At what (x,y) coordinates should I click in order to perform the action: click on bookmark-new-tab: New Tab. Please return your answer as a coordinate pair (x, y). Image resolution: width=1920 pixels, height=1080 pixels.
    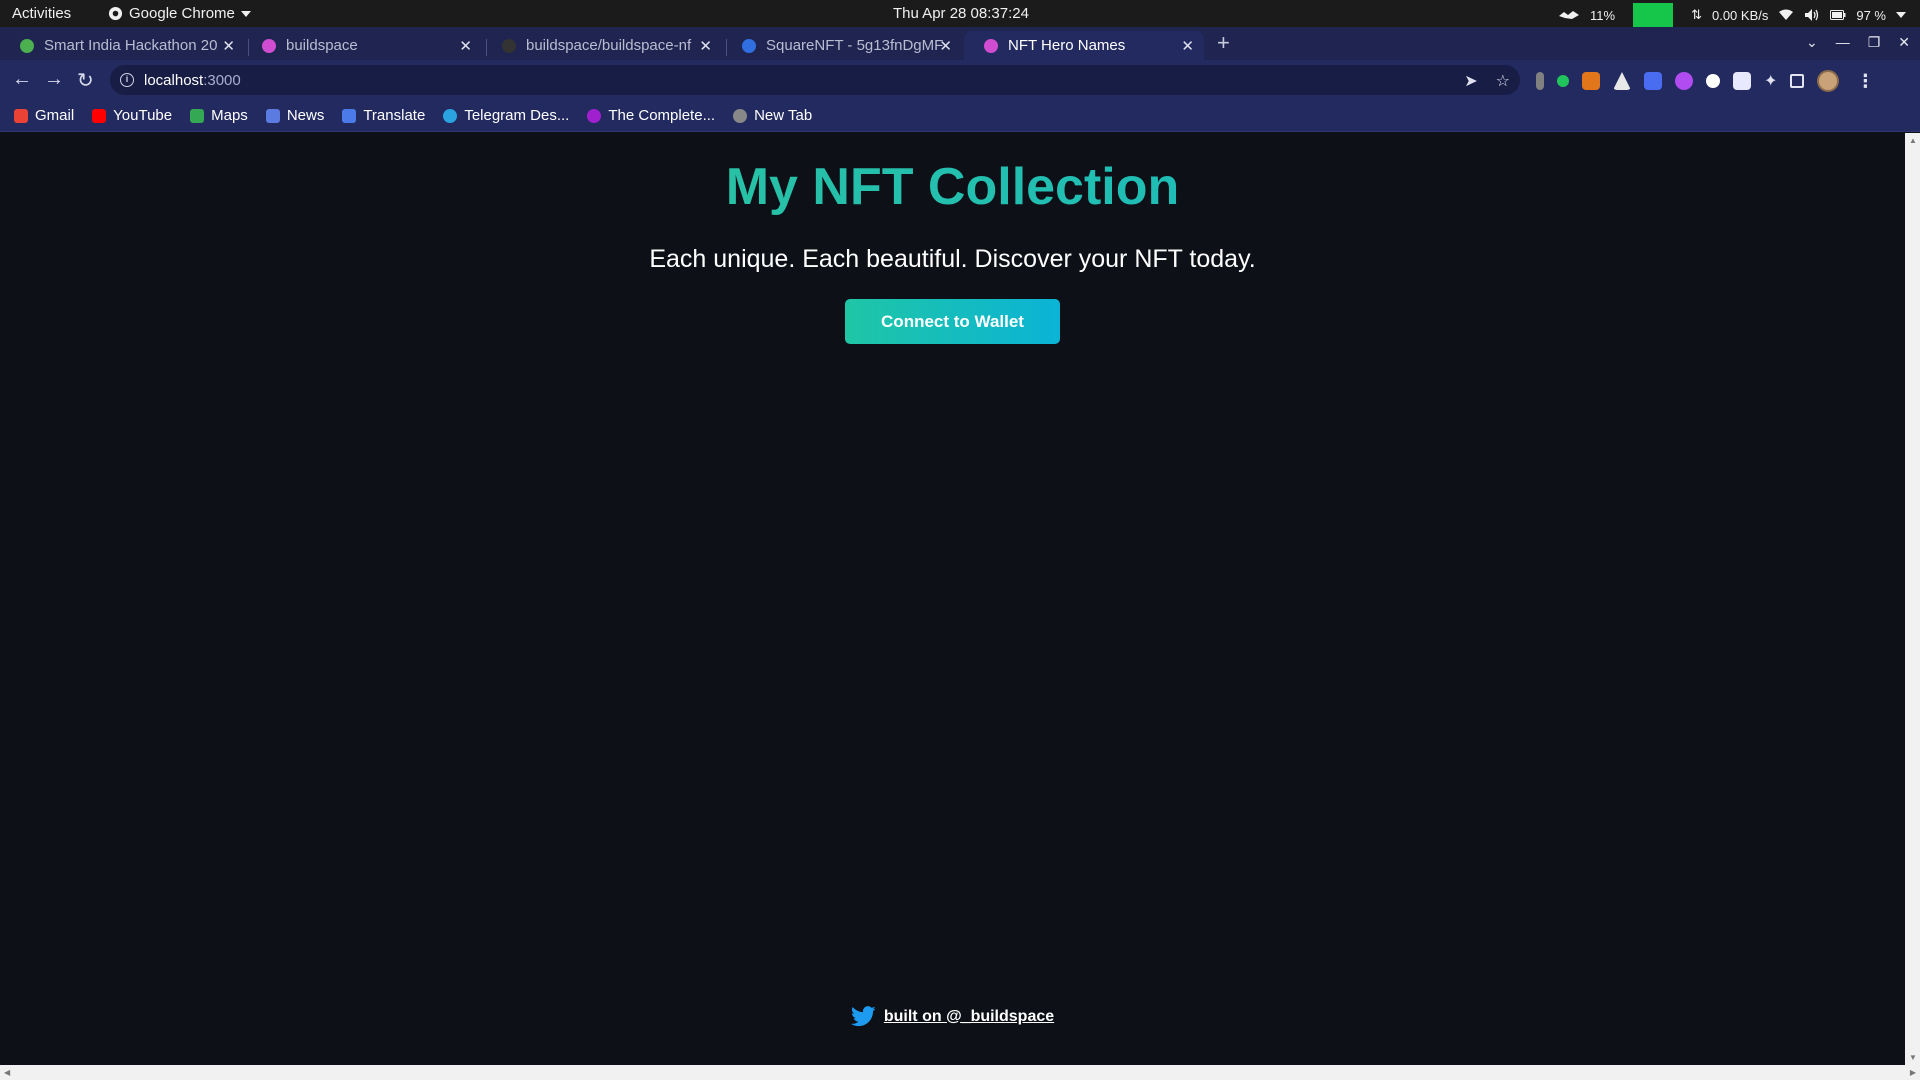
    Looking at the image, I should click on (772, 115).